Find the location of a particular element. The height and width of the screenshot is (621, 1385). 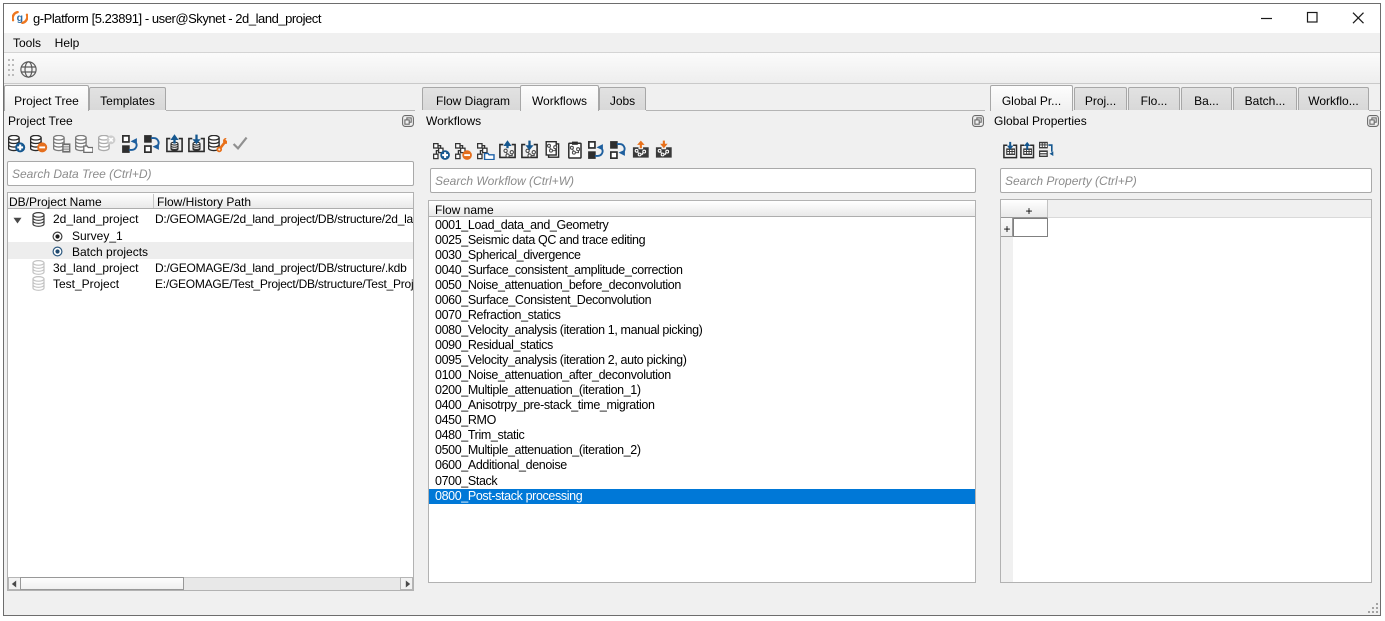

svg-text: g is located at coordinates (20, 18).